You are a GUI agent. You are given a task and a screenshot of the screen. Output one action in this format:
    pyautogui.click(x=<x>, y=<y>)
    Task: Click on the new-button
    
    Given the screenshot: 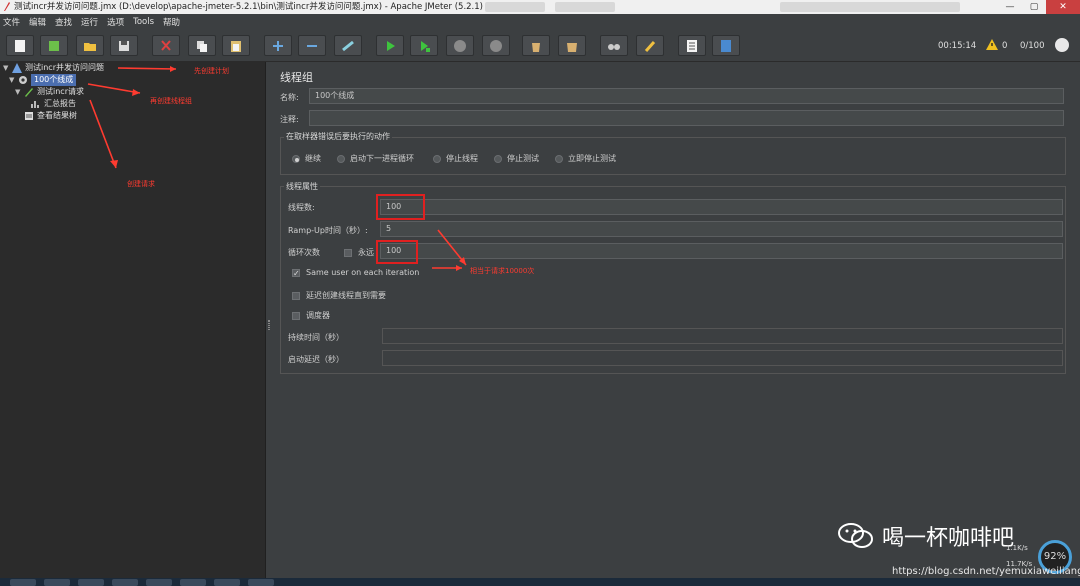 What is the action you would take?
    pyautogui.click(x=20, y=45)
    